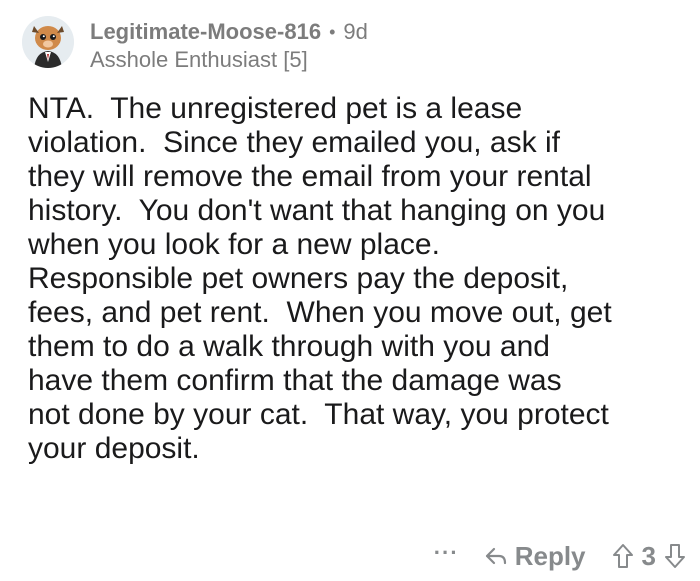 This screenshot has height=581, width=700. I want to click on reply-icon, so click(500, 556).